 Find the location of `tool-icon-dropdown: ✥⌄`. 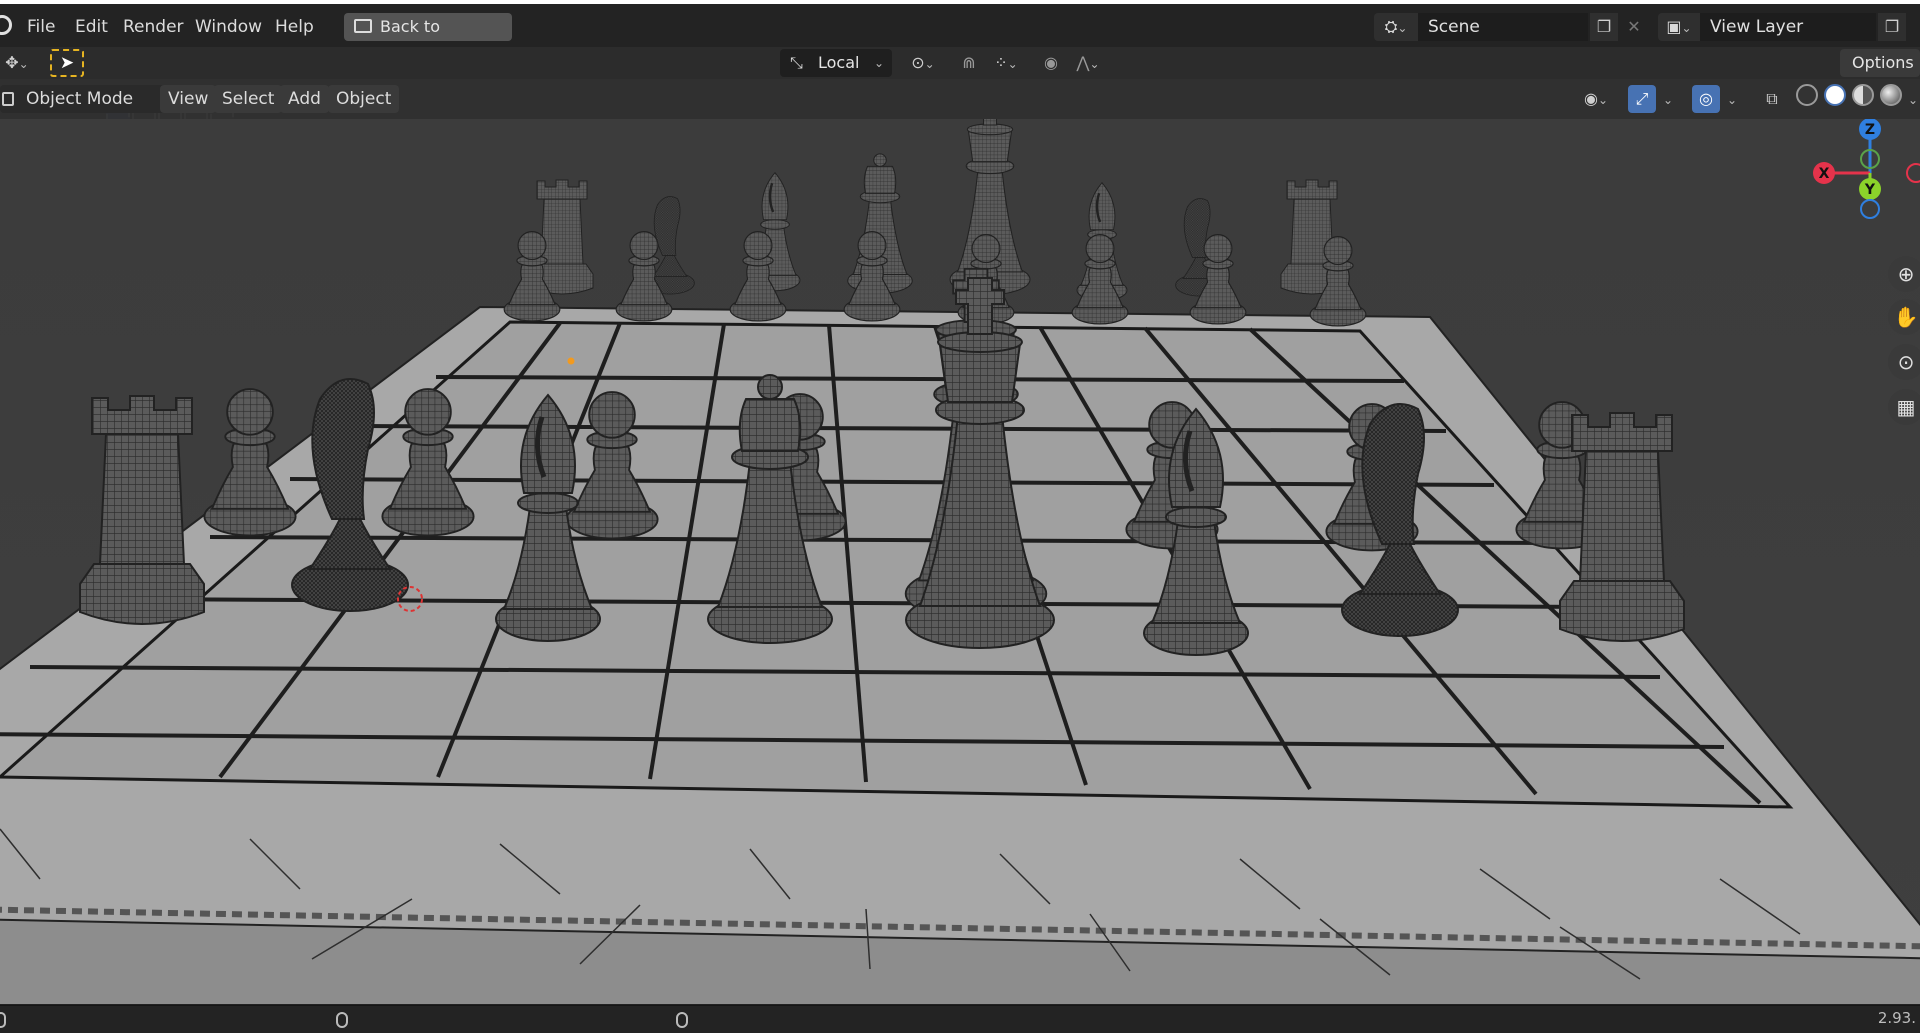

tool-icon-dropdown: ✥⌄ is located at coordinates (17, 63).